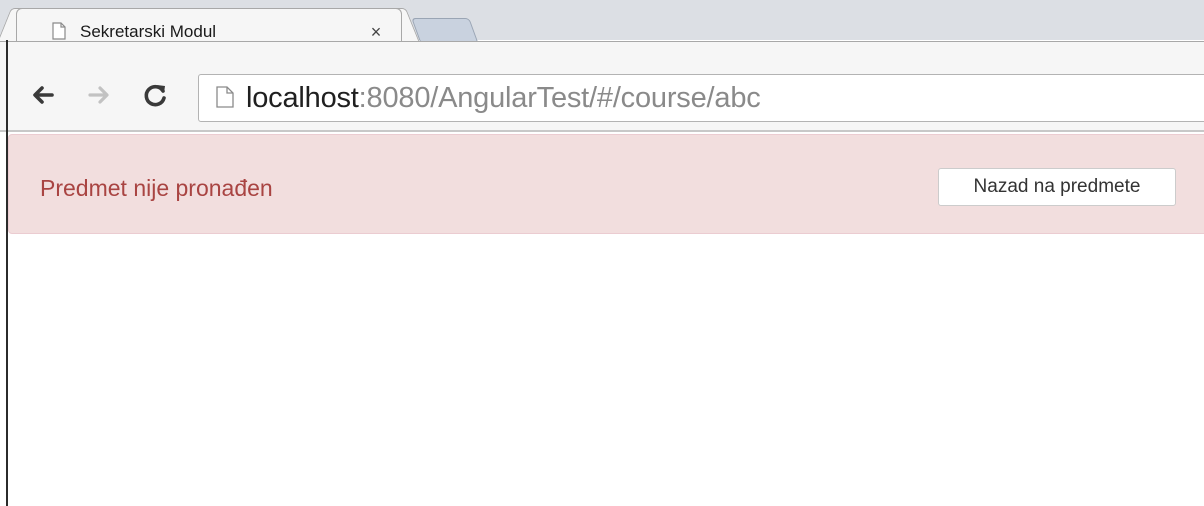 This screenshot has width=1204, height=506. Describe the element at coordinates (155, 95) in the screenshot. I see `reload-icon` at that location.